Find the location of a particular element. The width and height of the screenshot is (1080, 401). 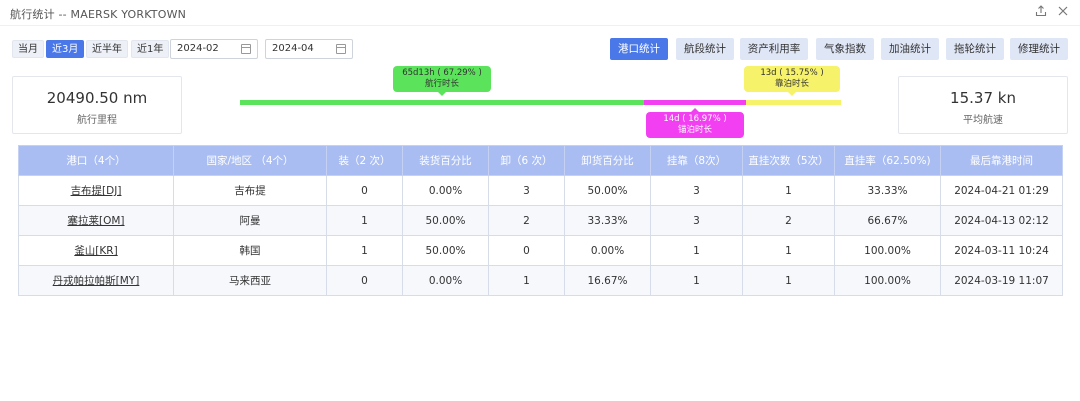

table-cell: 2024-03-19 11:07 is located at coordinates (1001, 280).